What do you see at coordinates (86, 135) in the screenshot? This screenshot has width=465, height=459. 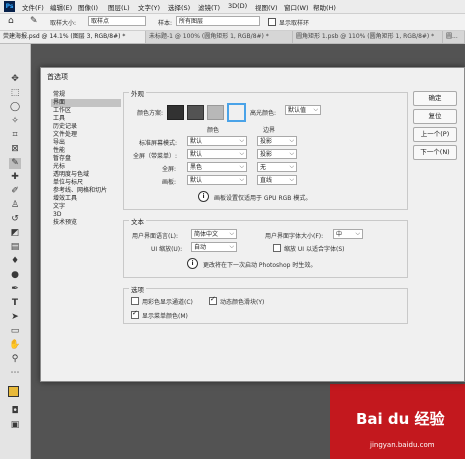 I see `category-file-handling: 文件处理` at bounding box center [86, 135].